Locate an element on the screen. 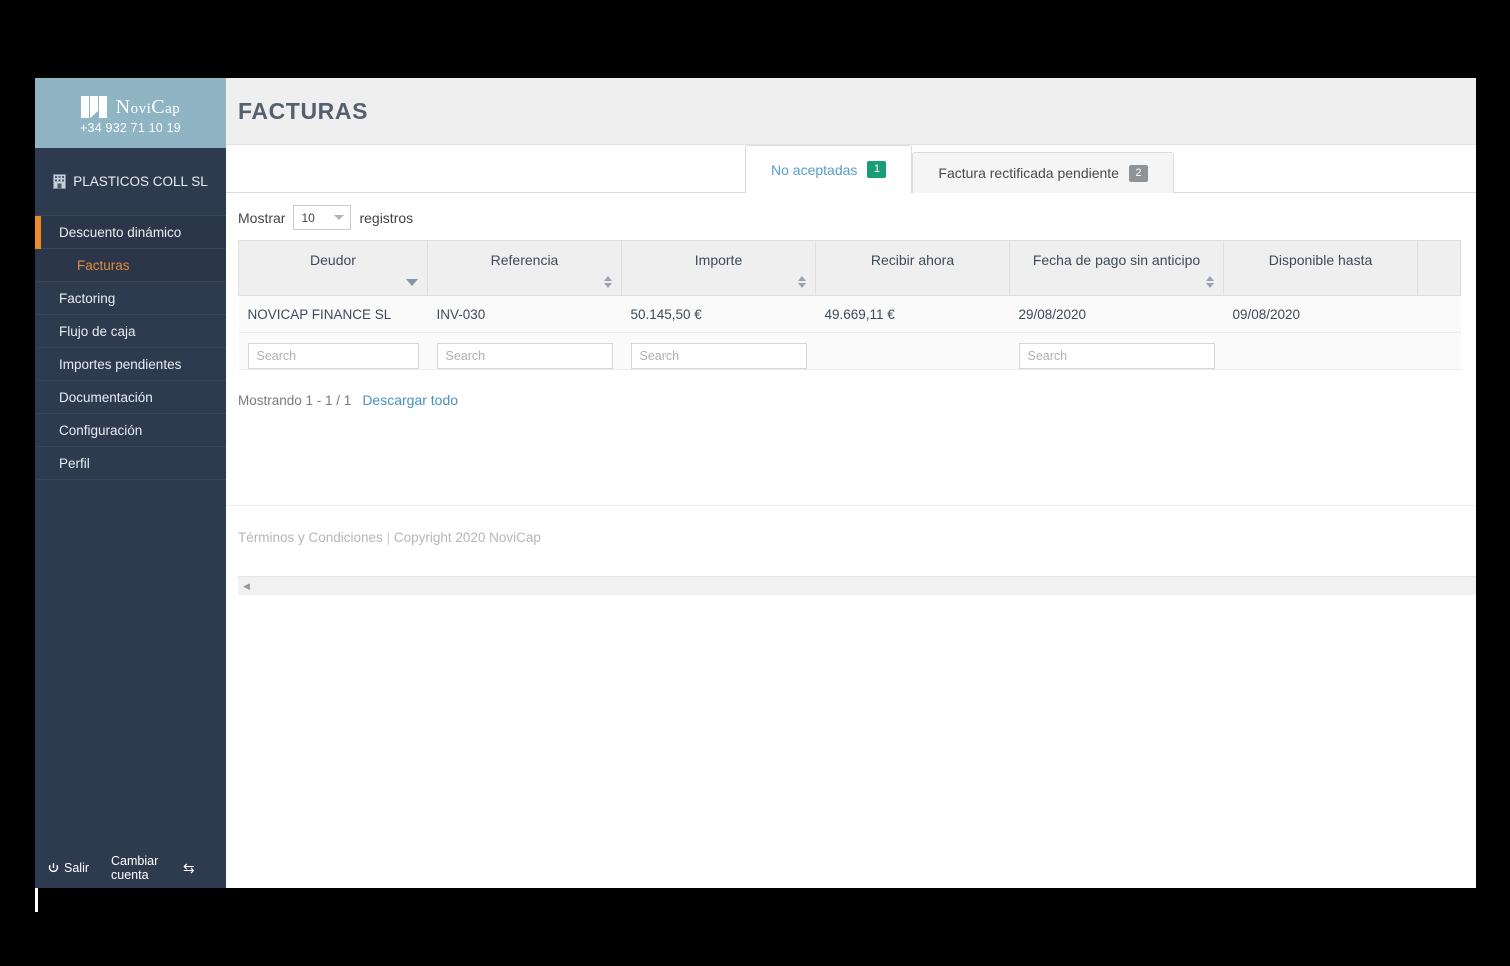 The width and height of the screenshot is (1510, 966). cell-referencia: INV-030 is located at coordinates (524, 314).